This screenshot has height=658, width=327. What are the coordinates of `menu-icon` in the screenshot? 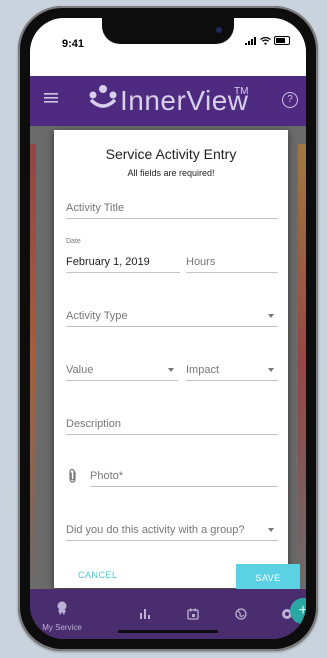 It's located at (51, 98).